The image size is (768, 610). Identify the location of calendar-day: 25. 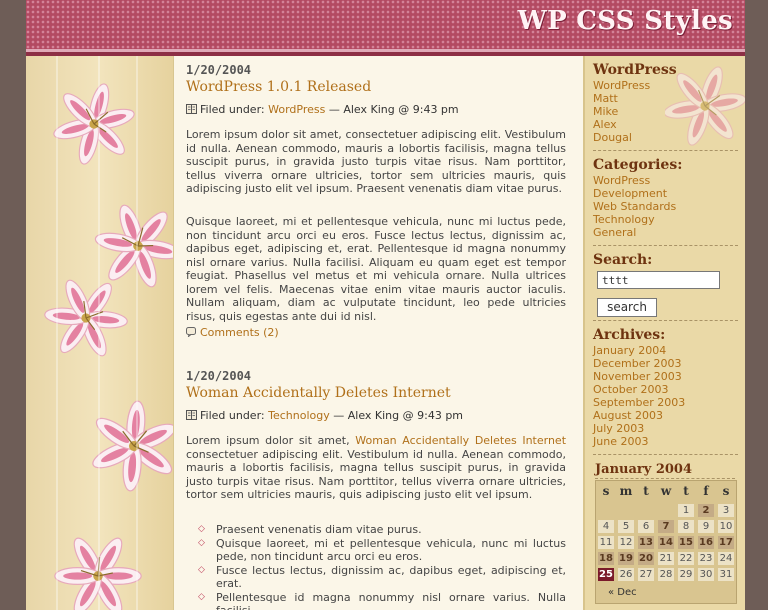
(606, 574).